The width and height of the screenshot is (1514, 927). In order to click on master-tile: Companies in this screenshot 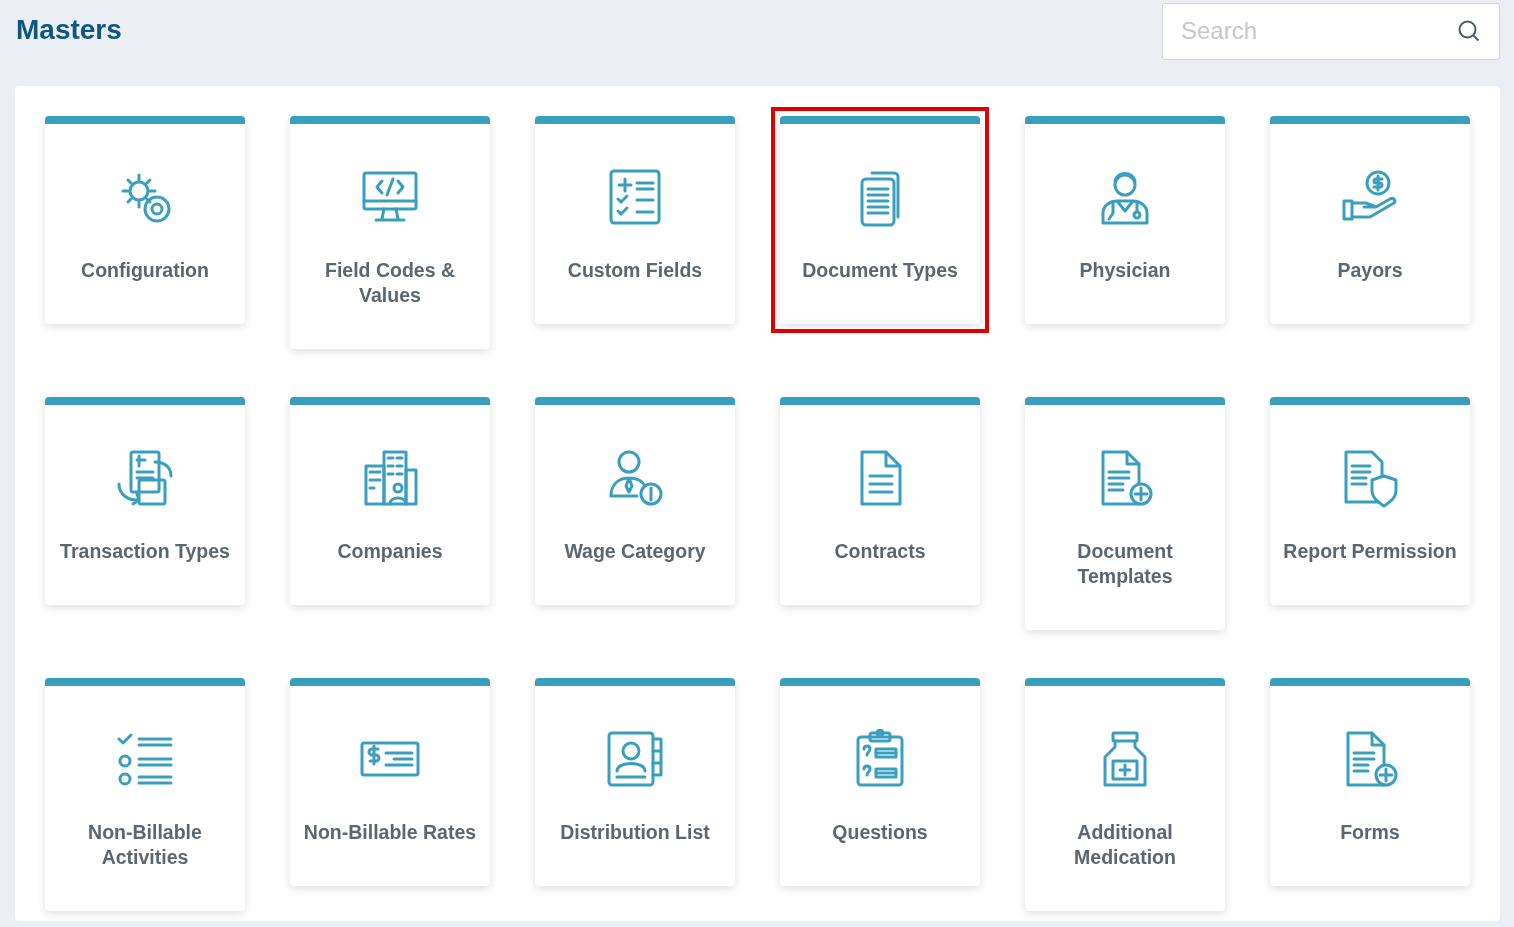, I will do `click(390, 501)`.